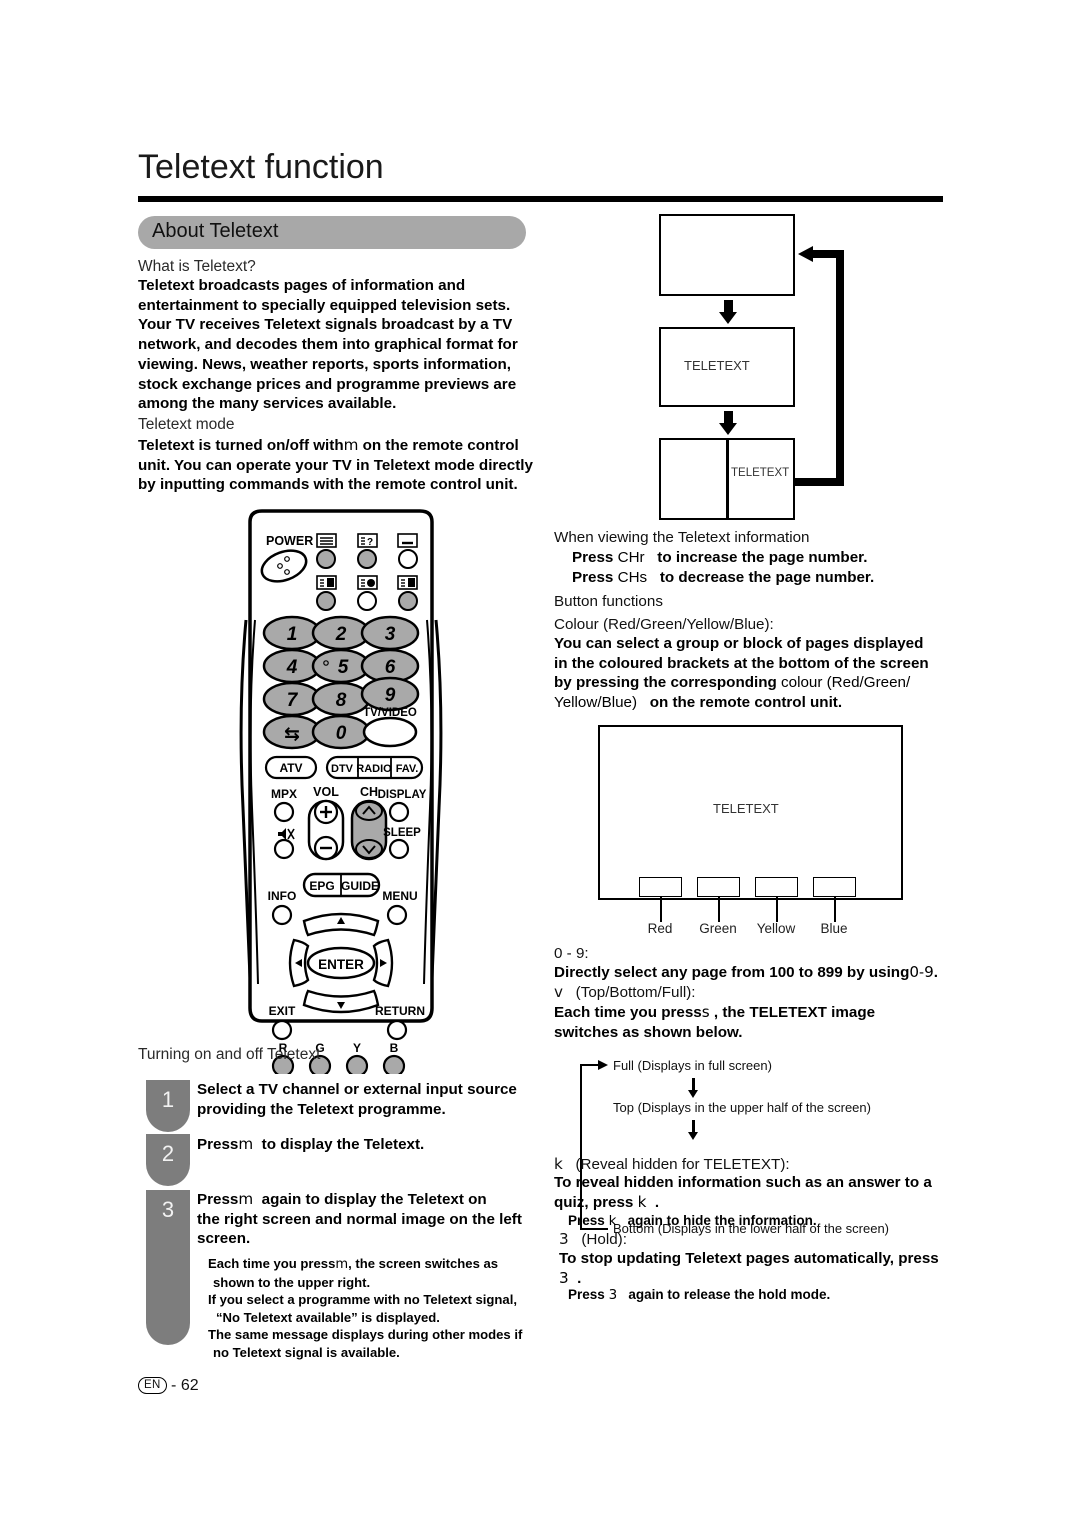 The image size is (1080, 1527). What do you see at coordinates (746, 808) in the screenshot?
I see `colour-screen-label: TELETEXT` at bounding box center [746, 808].